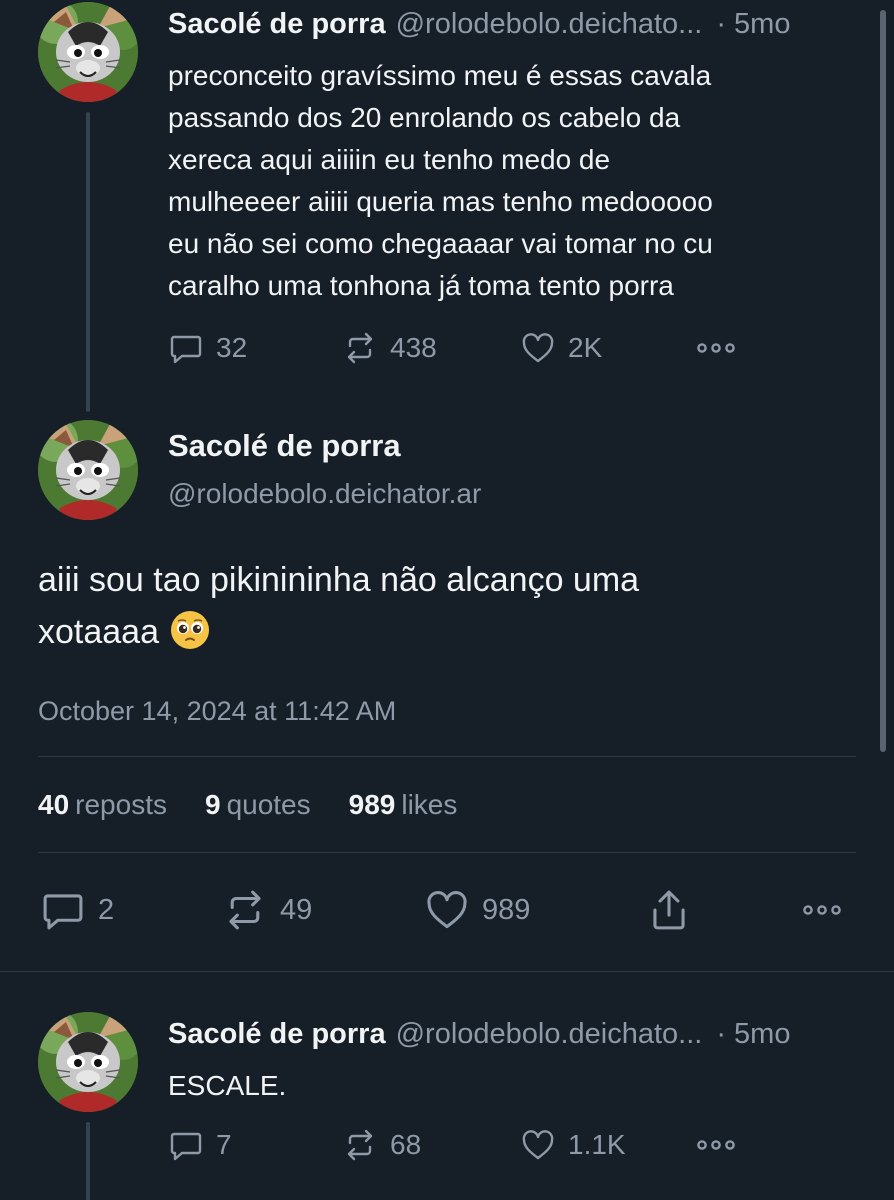 The width and height of the screenshot is (894, 1200). Describe the element at coordinates (324, 494) in the screenshot. I see `author-handle: @rolodebolo.deichator.ar` at that location.